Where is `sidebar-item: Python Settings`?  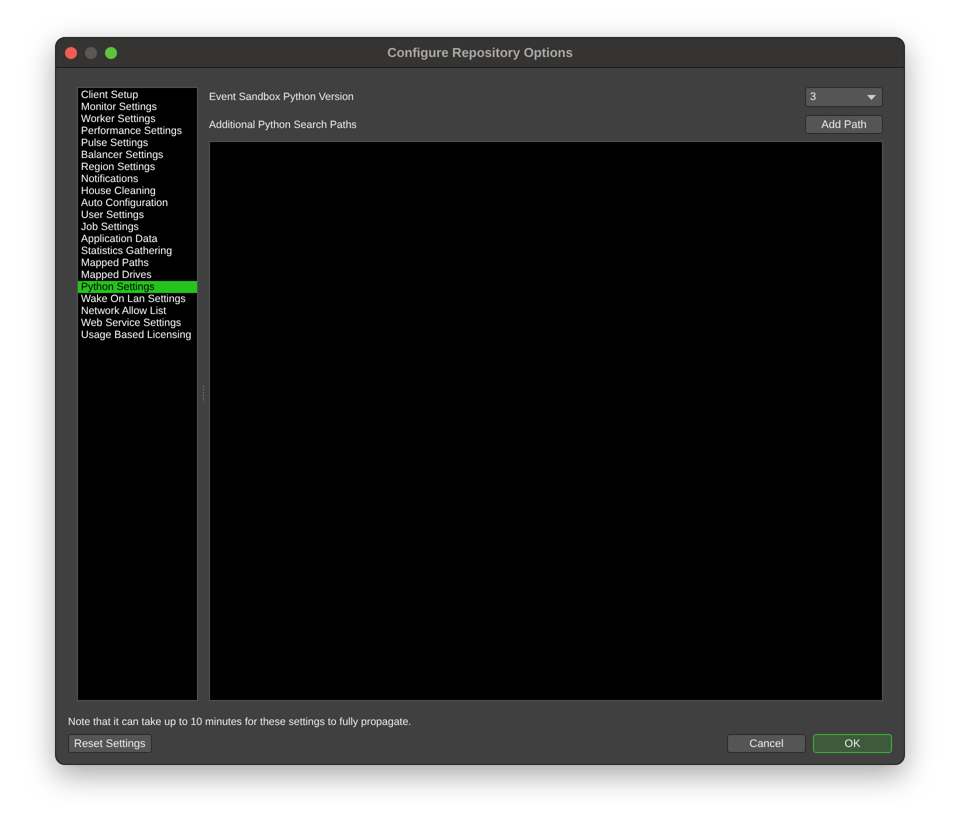 sidebar-item: Python Settings is located at coordinates (137, 287).